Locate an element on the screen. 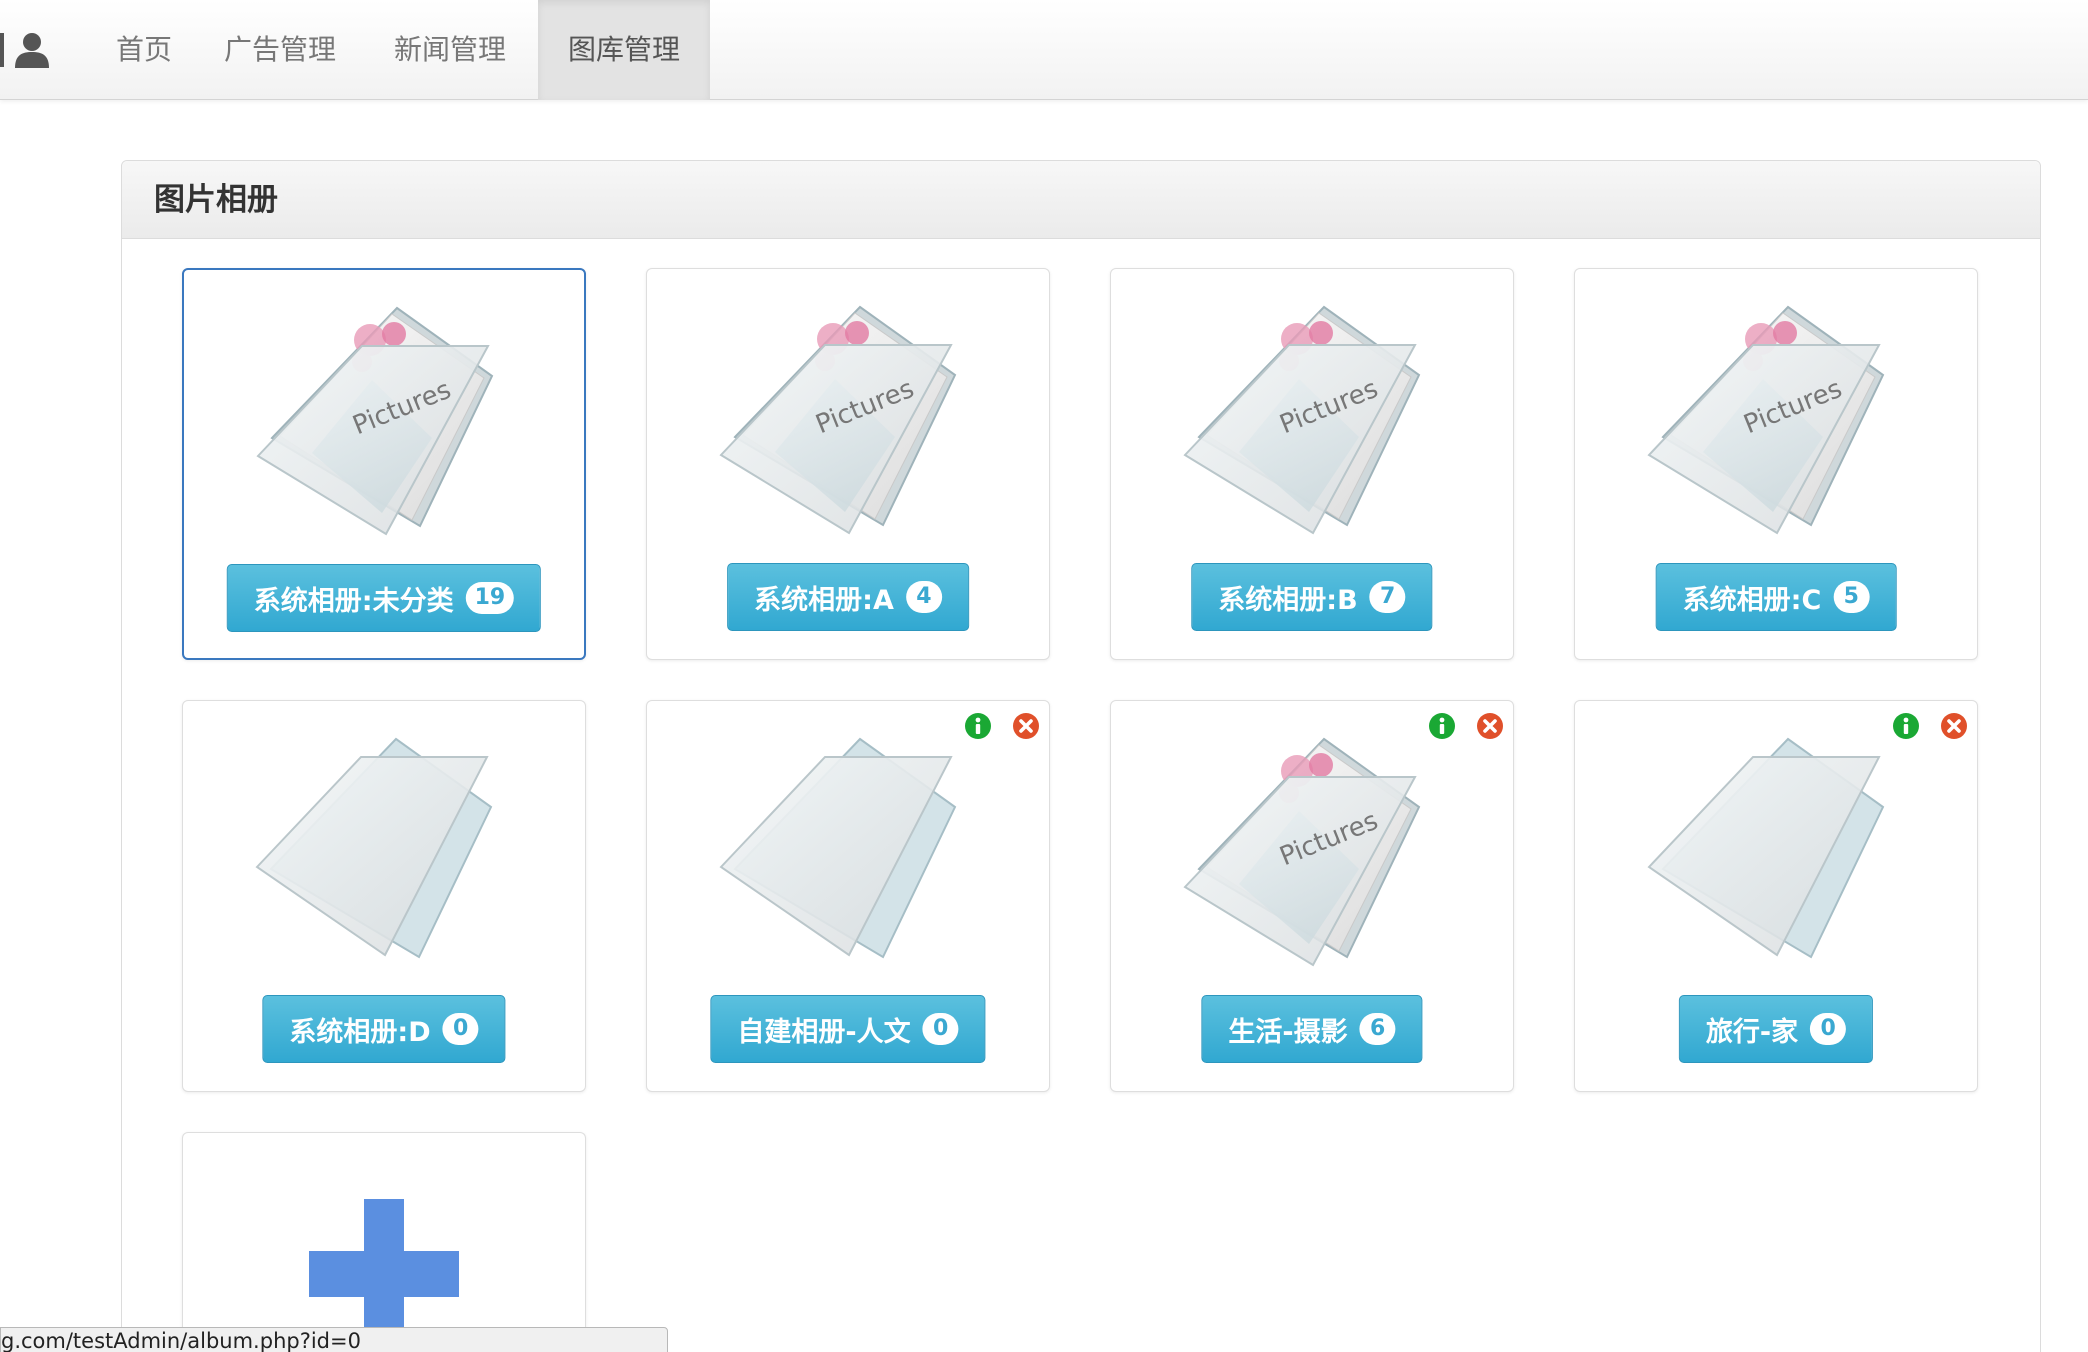  album-card: Pictures 系统相册:未分类 19 is located at coordinates (384, 464).